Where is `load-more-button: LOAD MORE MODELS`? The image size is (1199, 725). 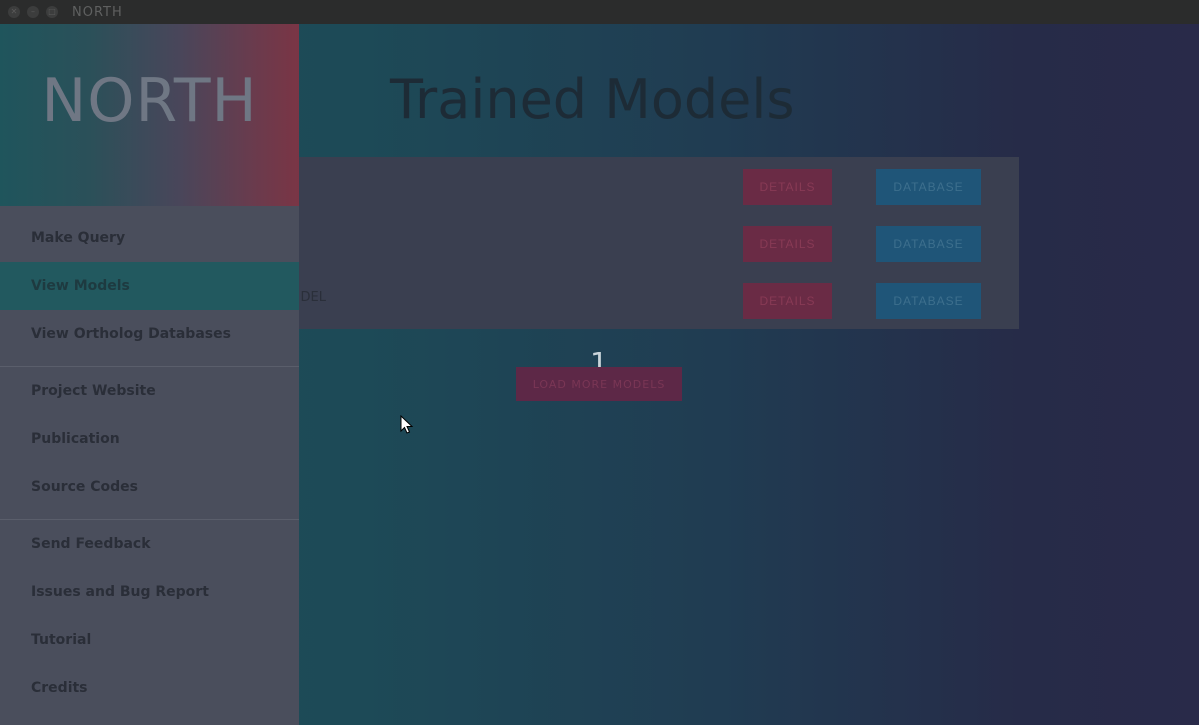
load-more-button: LOAD MORE MODELS is located at coordinates (599, 384).